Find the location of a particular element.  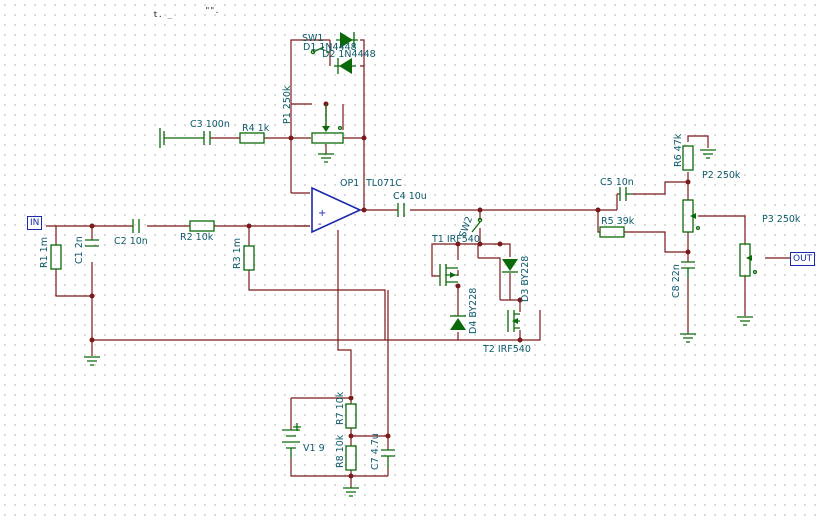

label-r8: R8 10k is located at coordinates (340, 451).